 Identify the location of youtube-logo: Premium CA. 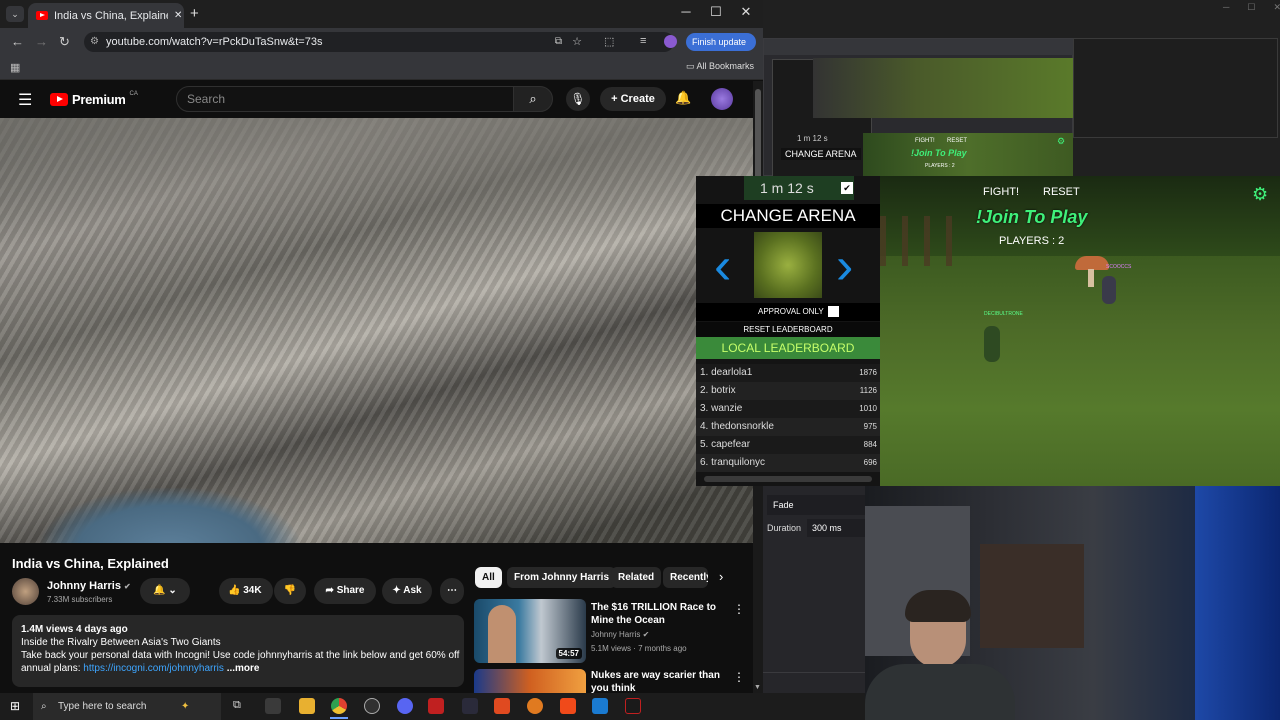
(94, 99).